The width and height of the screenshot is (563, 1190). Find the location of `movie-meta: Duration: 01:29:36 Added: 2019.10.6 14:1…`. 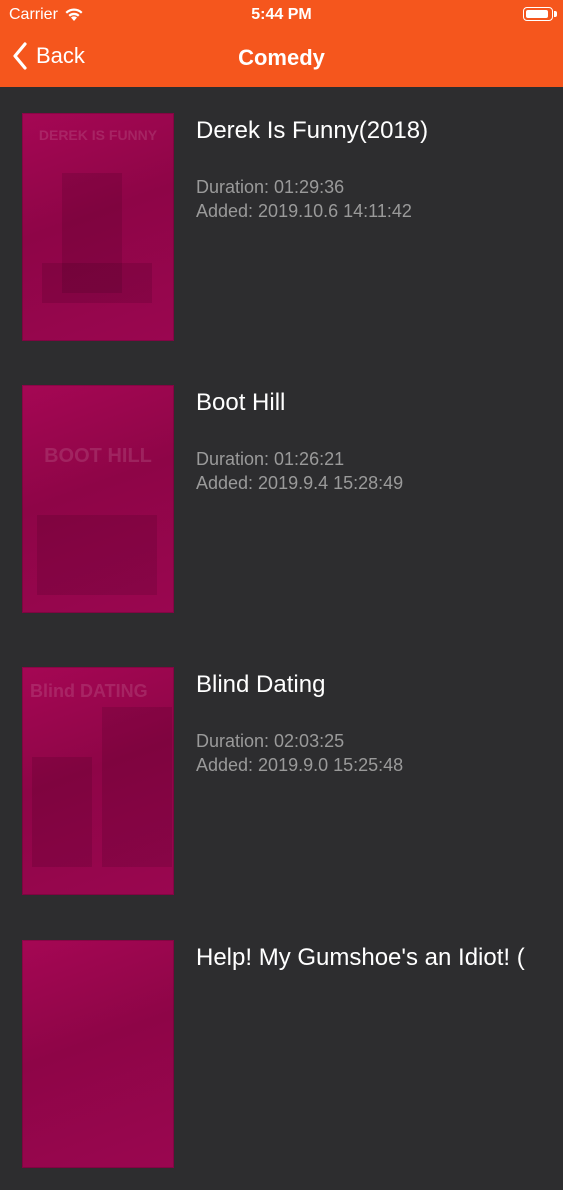

movie-meta: Duration: 01:29:36 Added: 2019.10.6 14:1… is located at coordinates (379, 199).